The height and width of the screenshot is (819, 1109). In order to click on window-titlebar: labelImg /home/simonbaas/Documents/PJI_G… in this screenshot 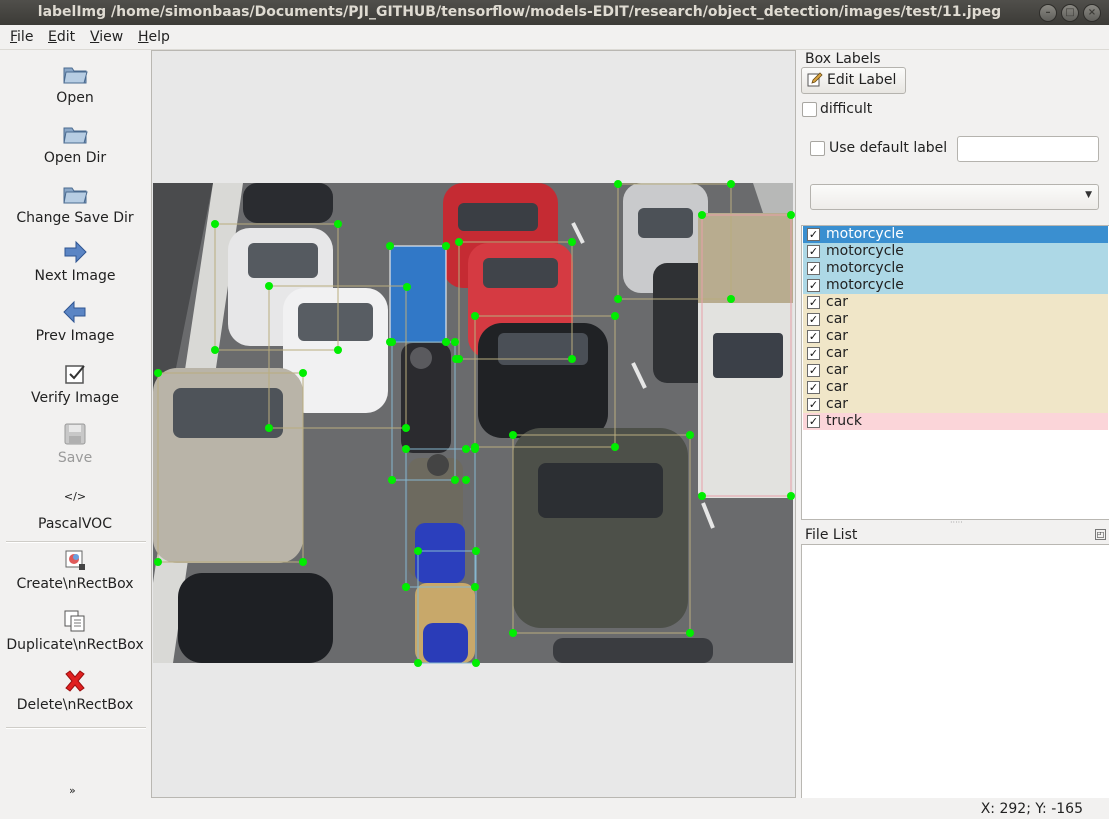, I will do `click(554, 12)`.